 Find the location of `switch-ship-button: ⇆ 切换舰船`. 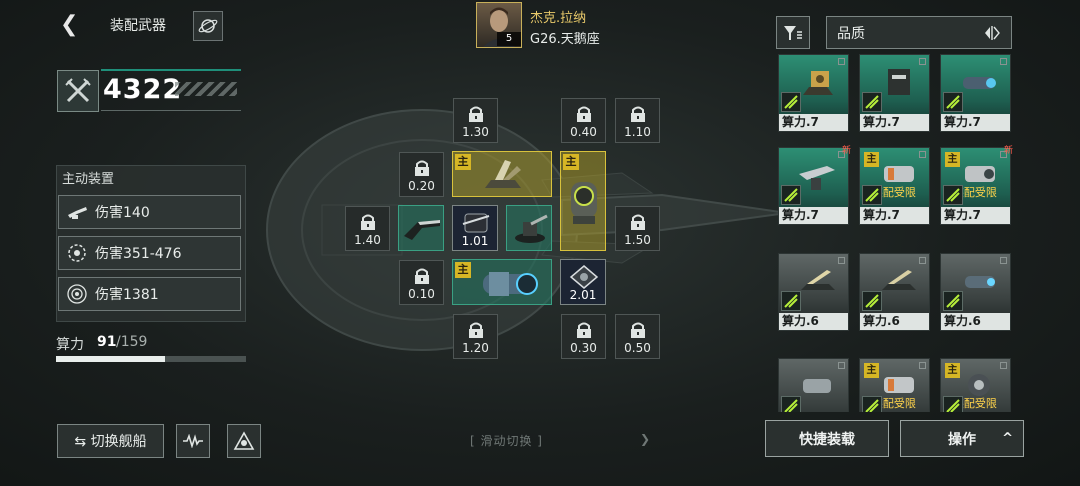

switch-ship-button: ⇆ 切换舰船 is located at coordinates (110, 441).